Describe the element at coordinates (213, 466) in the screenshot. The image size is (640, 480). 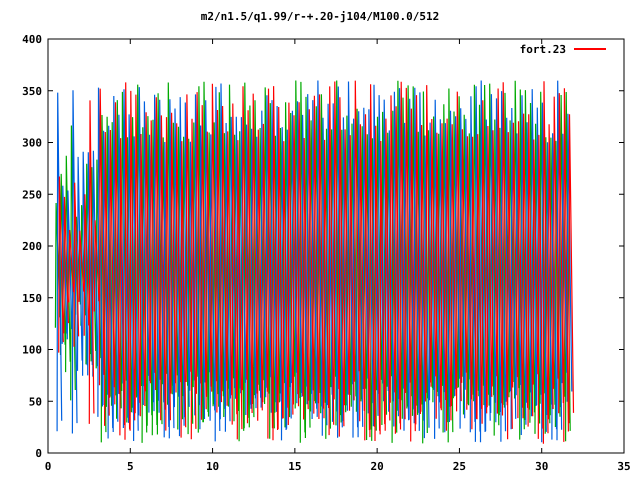
I see `x-tick-label: 10` at that location.